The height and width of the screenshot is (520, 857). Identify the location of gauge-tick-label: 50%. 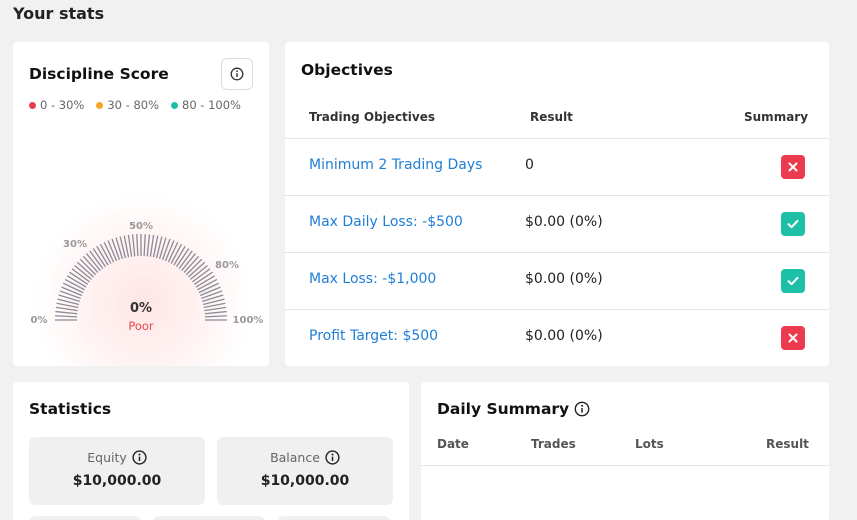
(141, 226).